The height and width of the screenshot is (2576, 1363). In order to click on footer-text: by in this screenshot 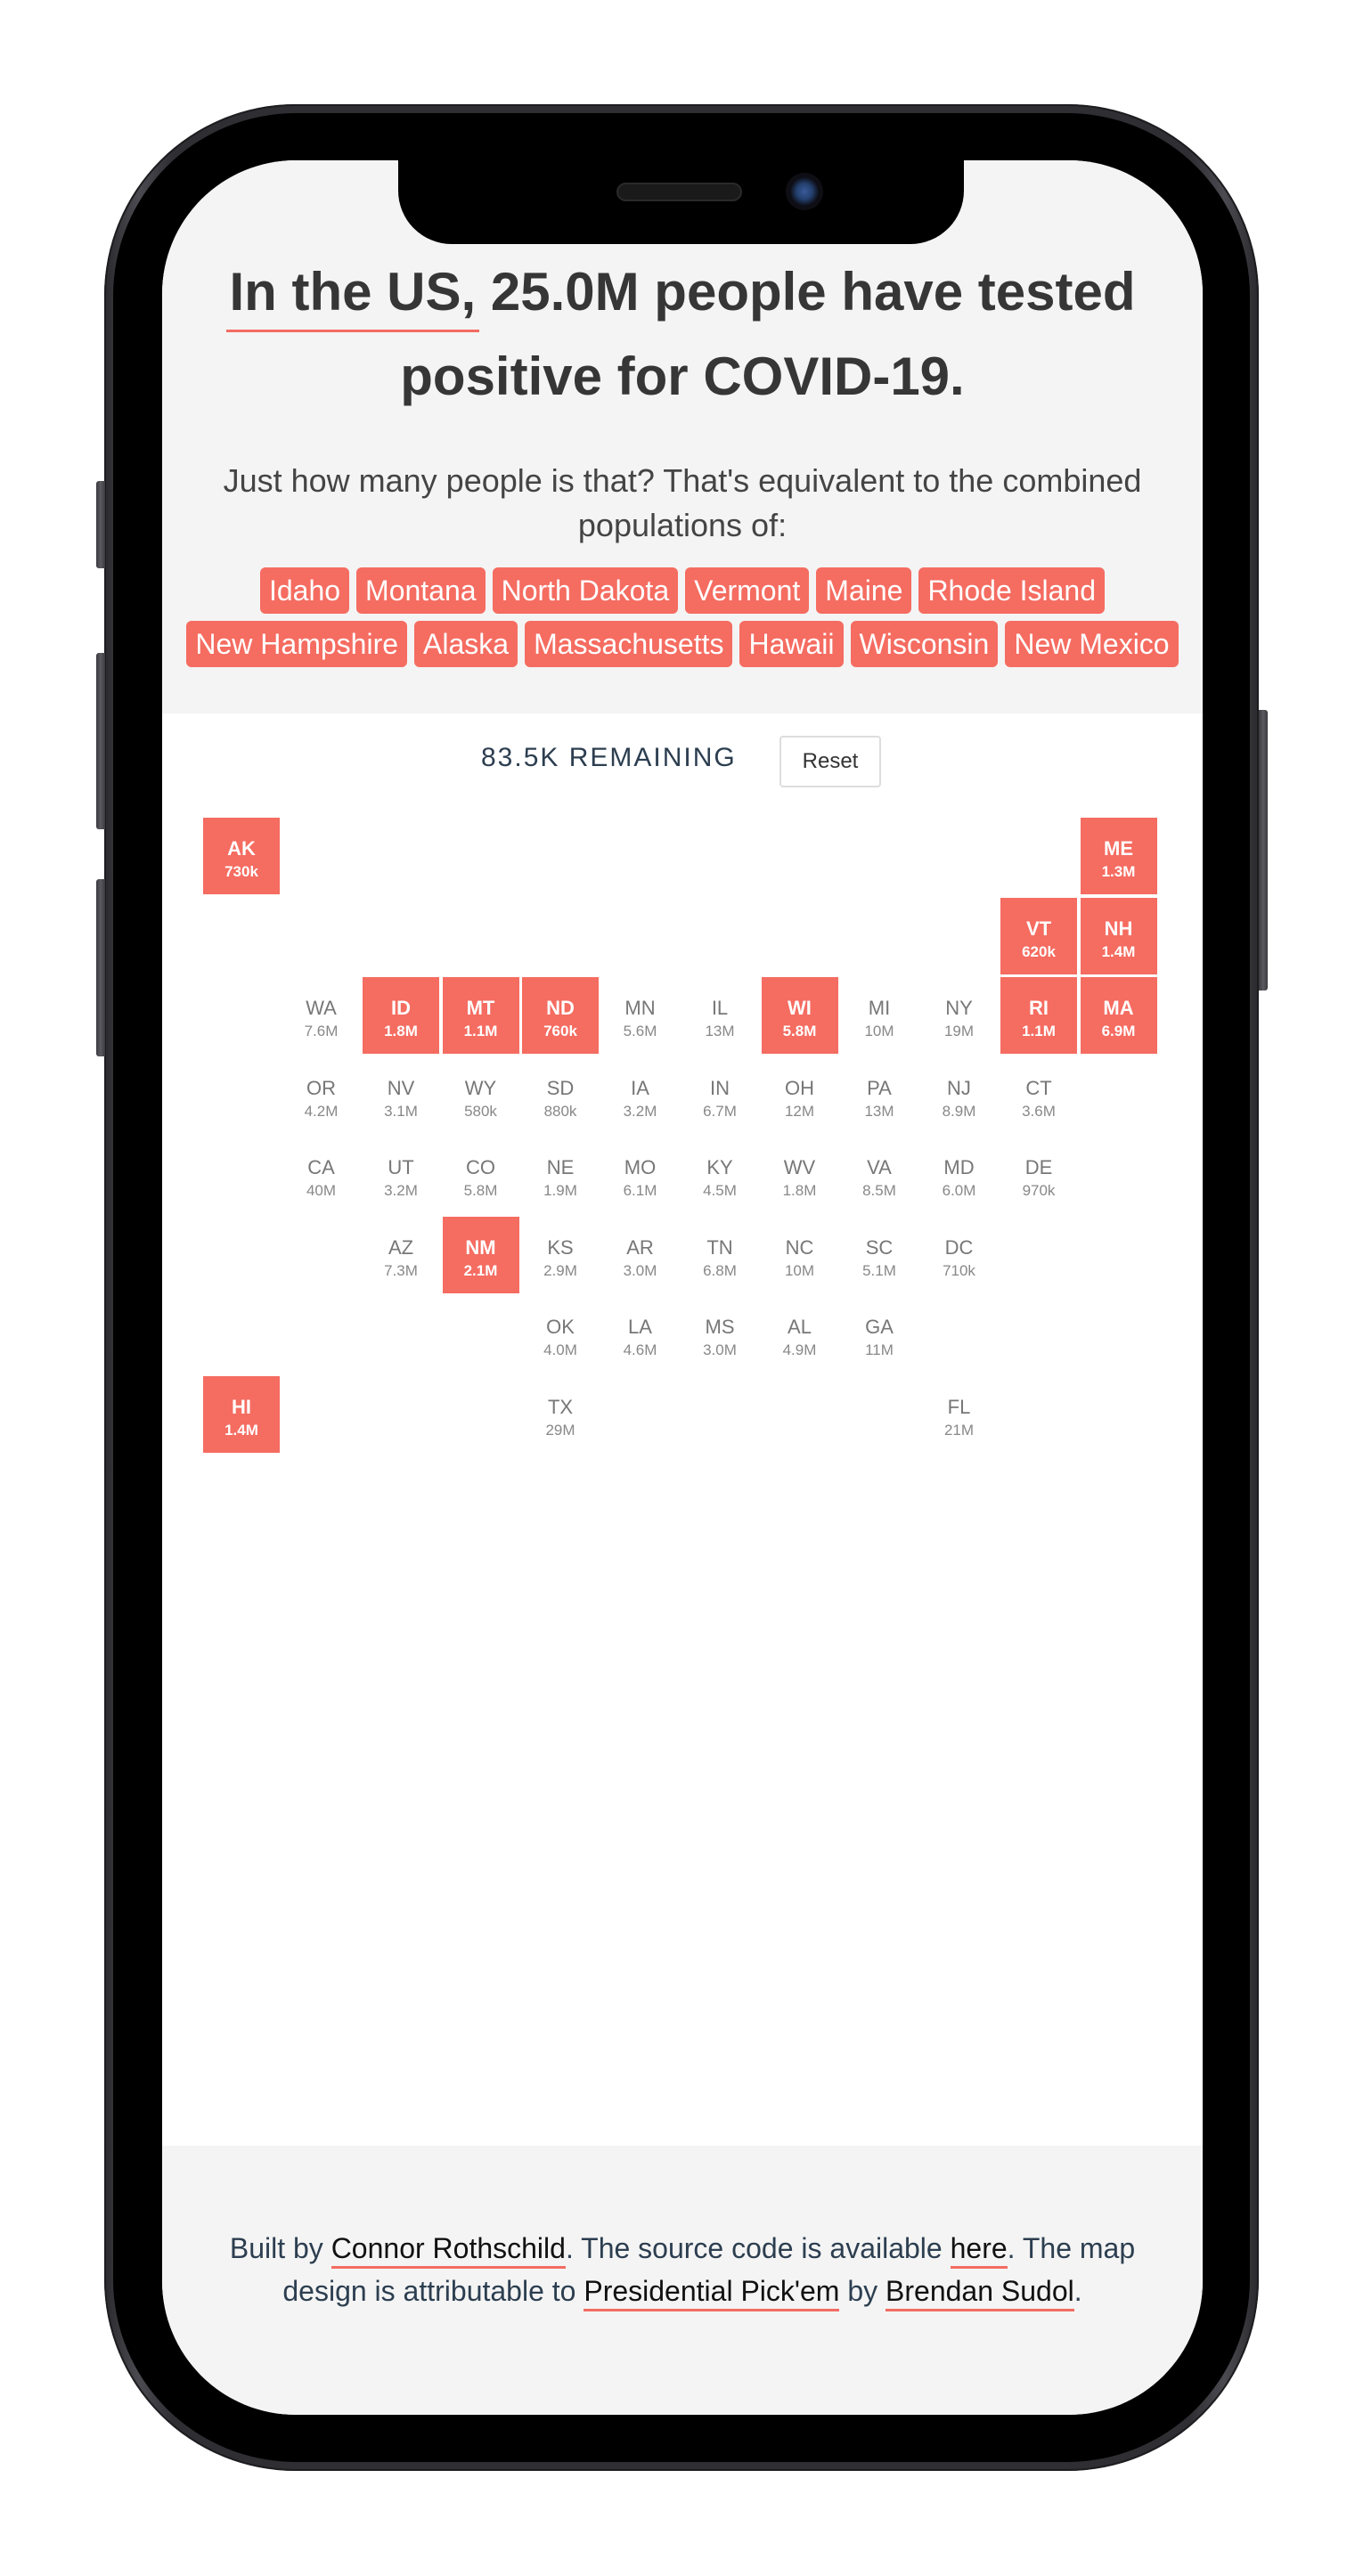, I will do `click(863, 2291)`.